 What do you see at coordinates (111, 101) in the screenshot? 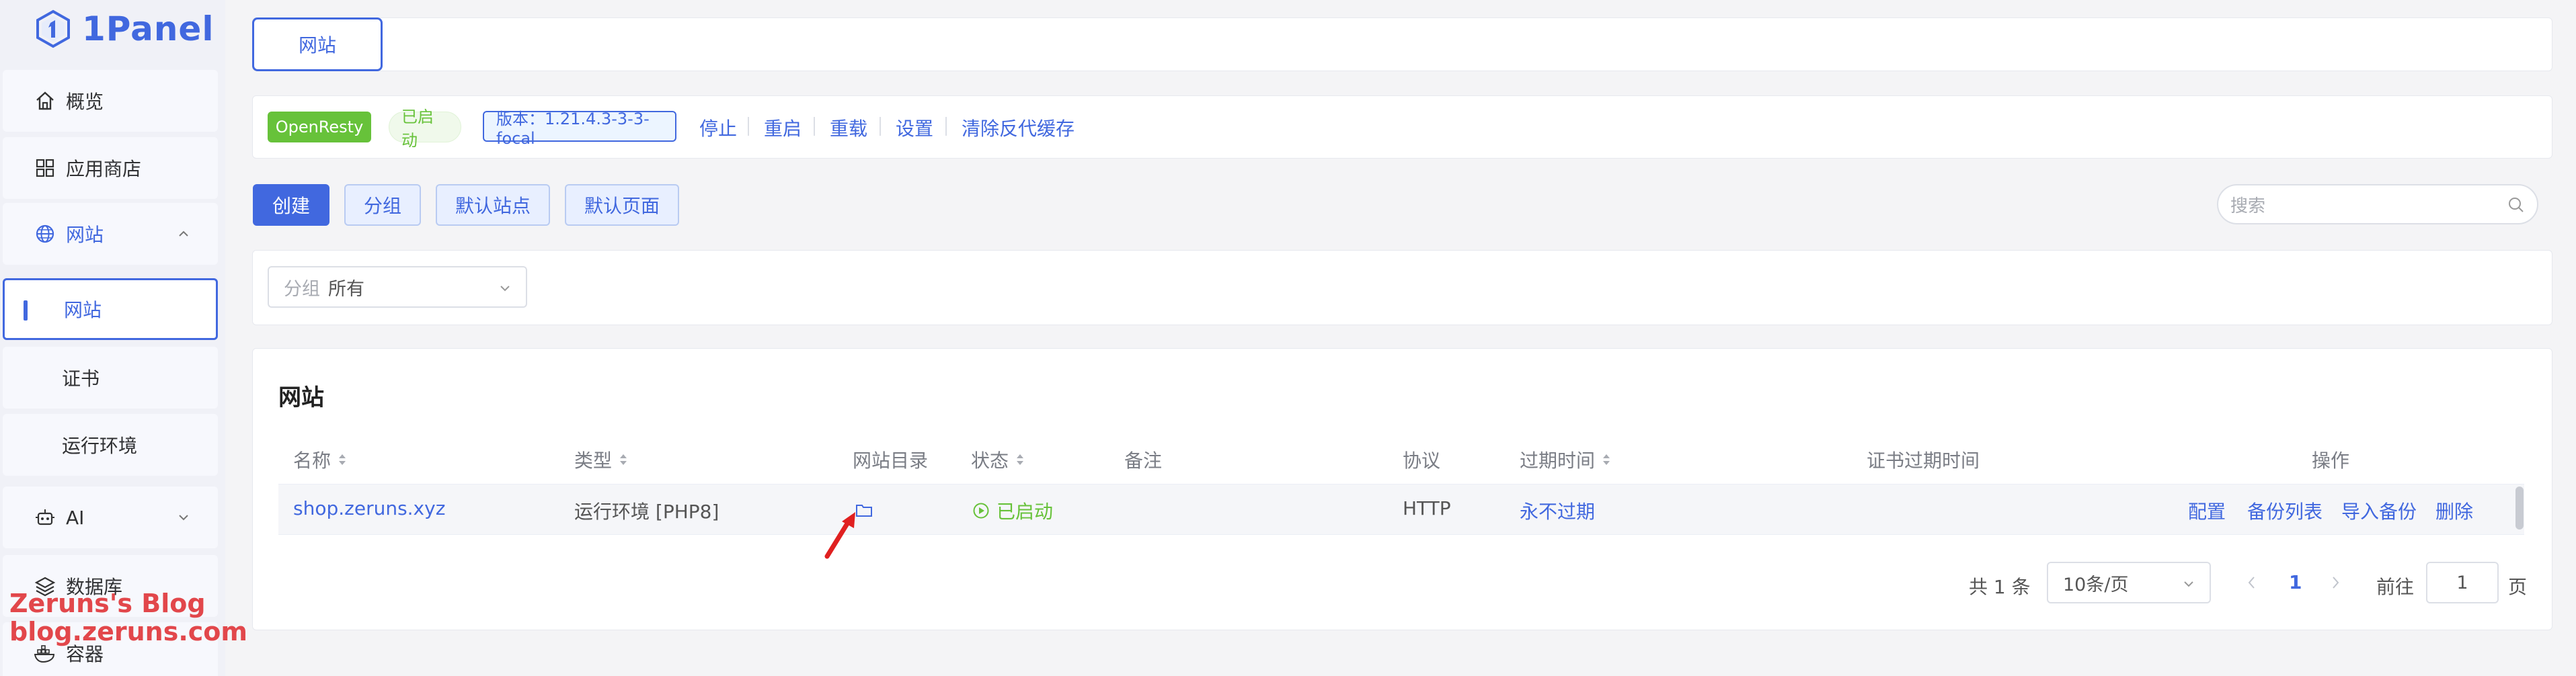
I see `sidebar-item-overview: 概览` at bounding box center [111, 101].